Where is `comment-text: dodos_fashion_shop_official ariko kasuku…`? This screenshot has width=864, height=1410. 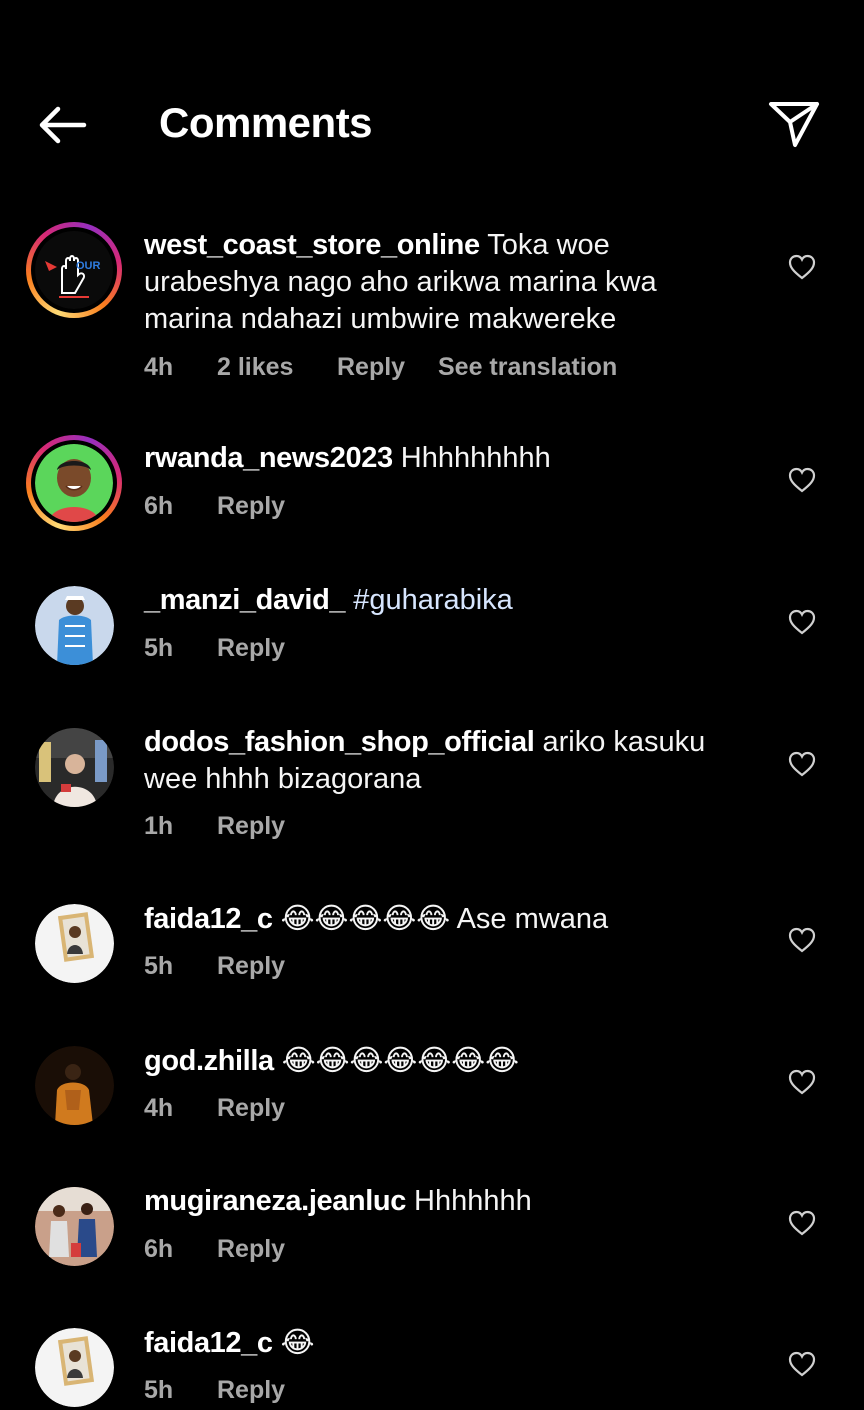
comment-text: dodos_fashion_shop_official ariko kasuku… is located at coordinates (444, 761).